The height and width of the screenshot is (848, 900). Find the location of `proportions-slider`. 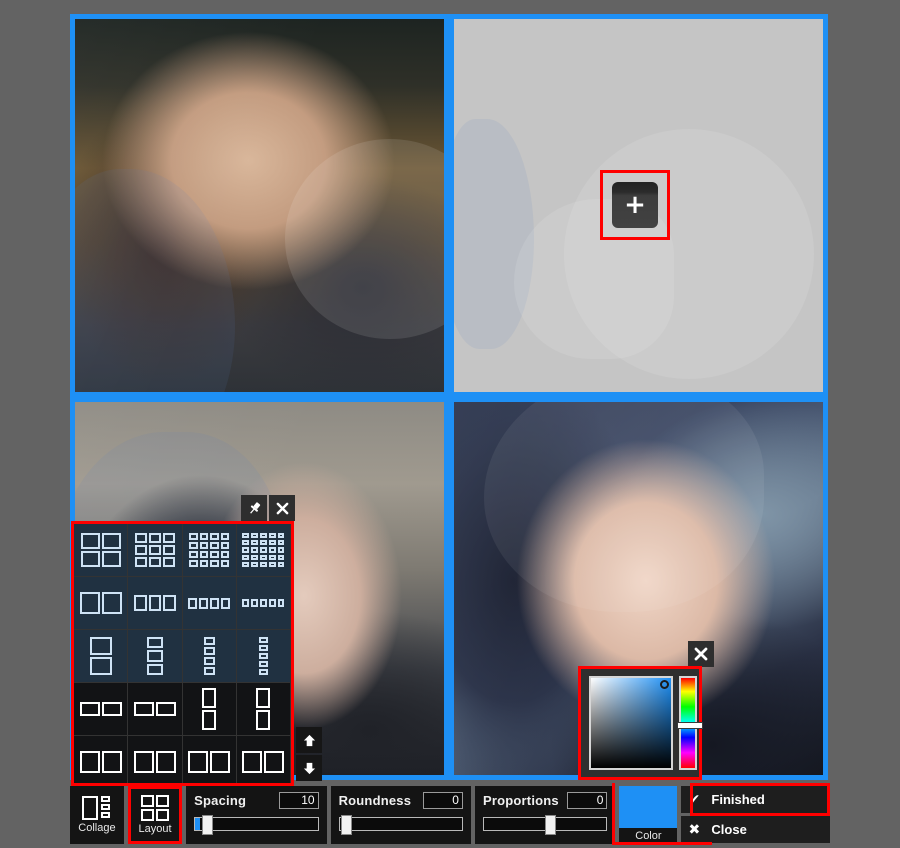

proportions-slider is located at coordinates (545, 825).